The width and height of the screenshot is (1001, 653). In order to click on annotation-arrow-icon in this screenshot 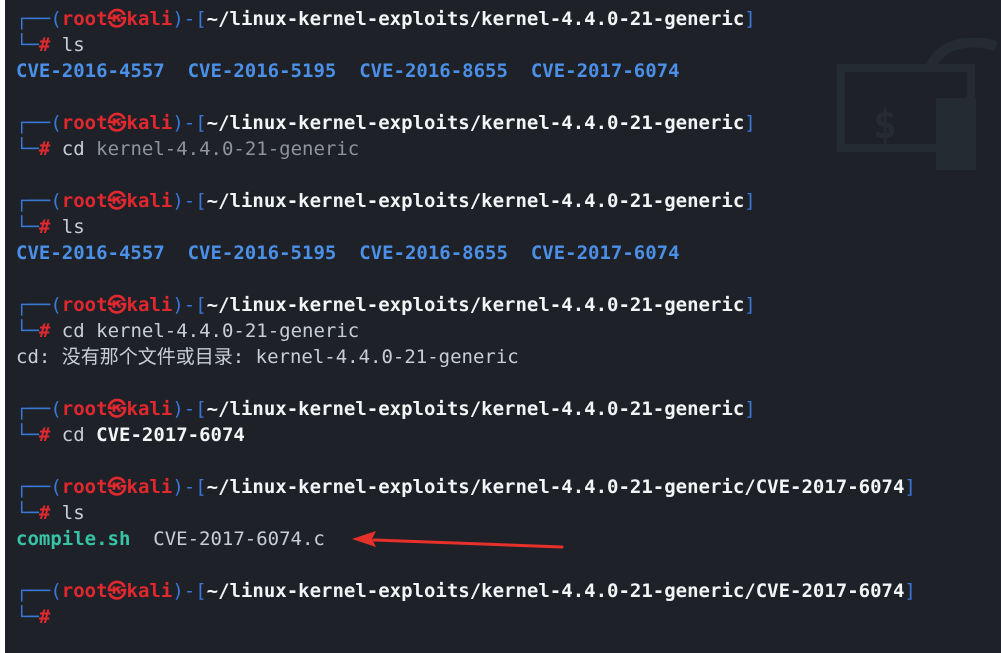, I will do `click(458, 540)`.